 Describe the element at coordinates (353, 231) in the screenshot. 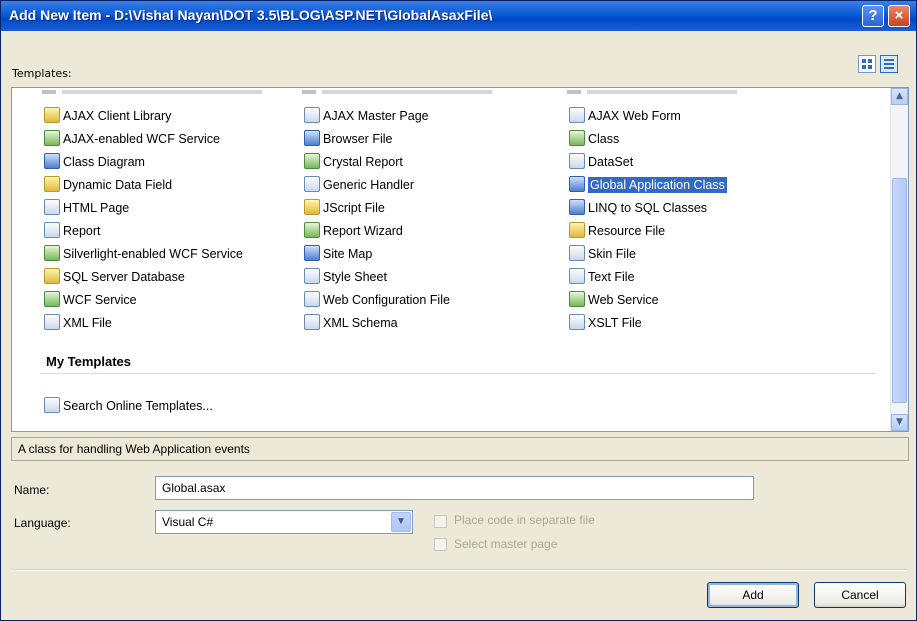

I see `template-report-wizard: Report Wizard` at that location.